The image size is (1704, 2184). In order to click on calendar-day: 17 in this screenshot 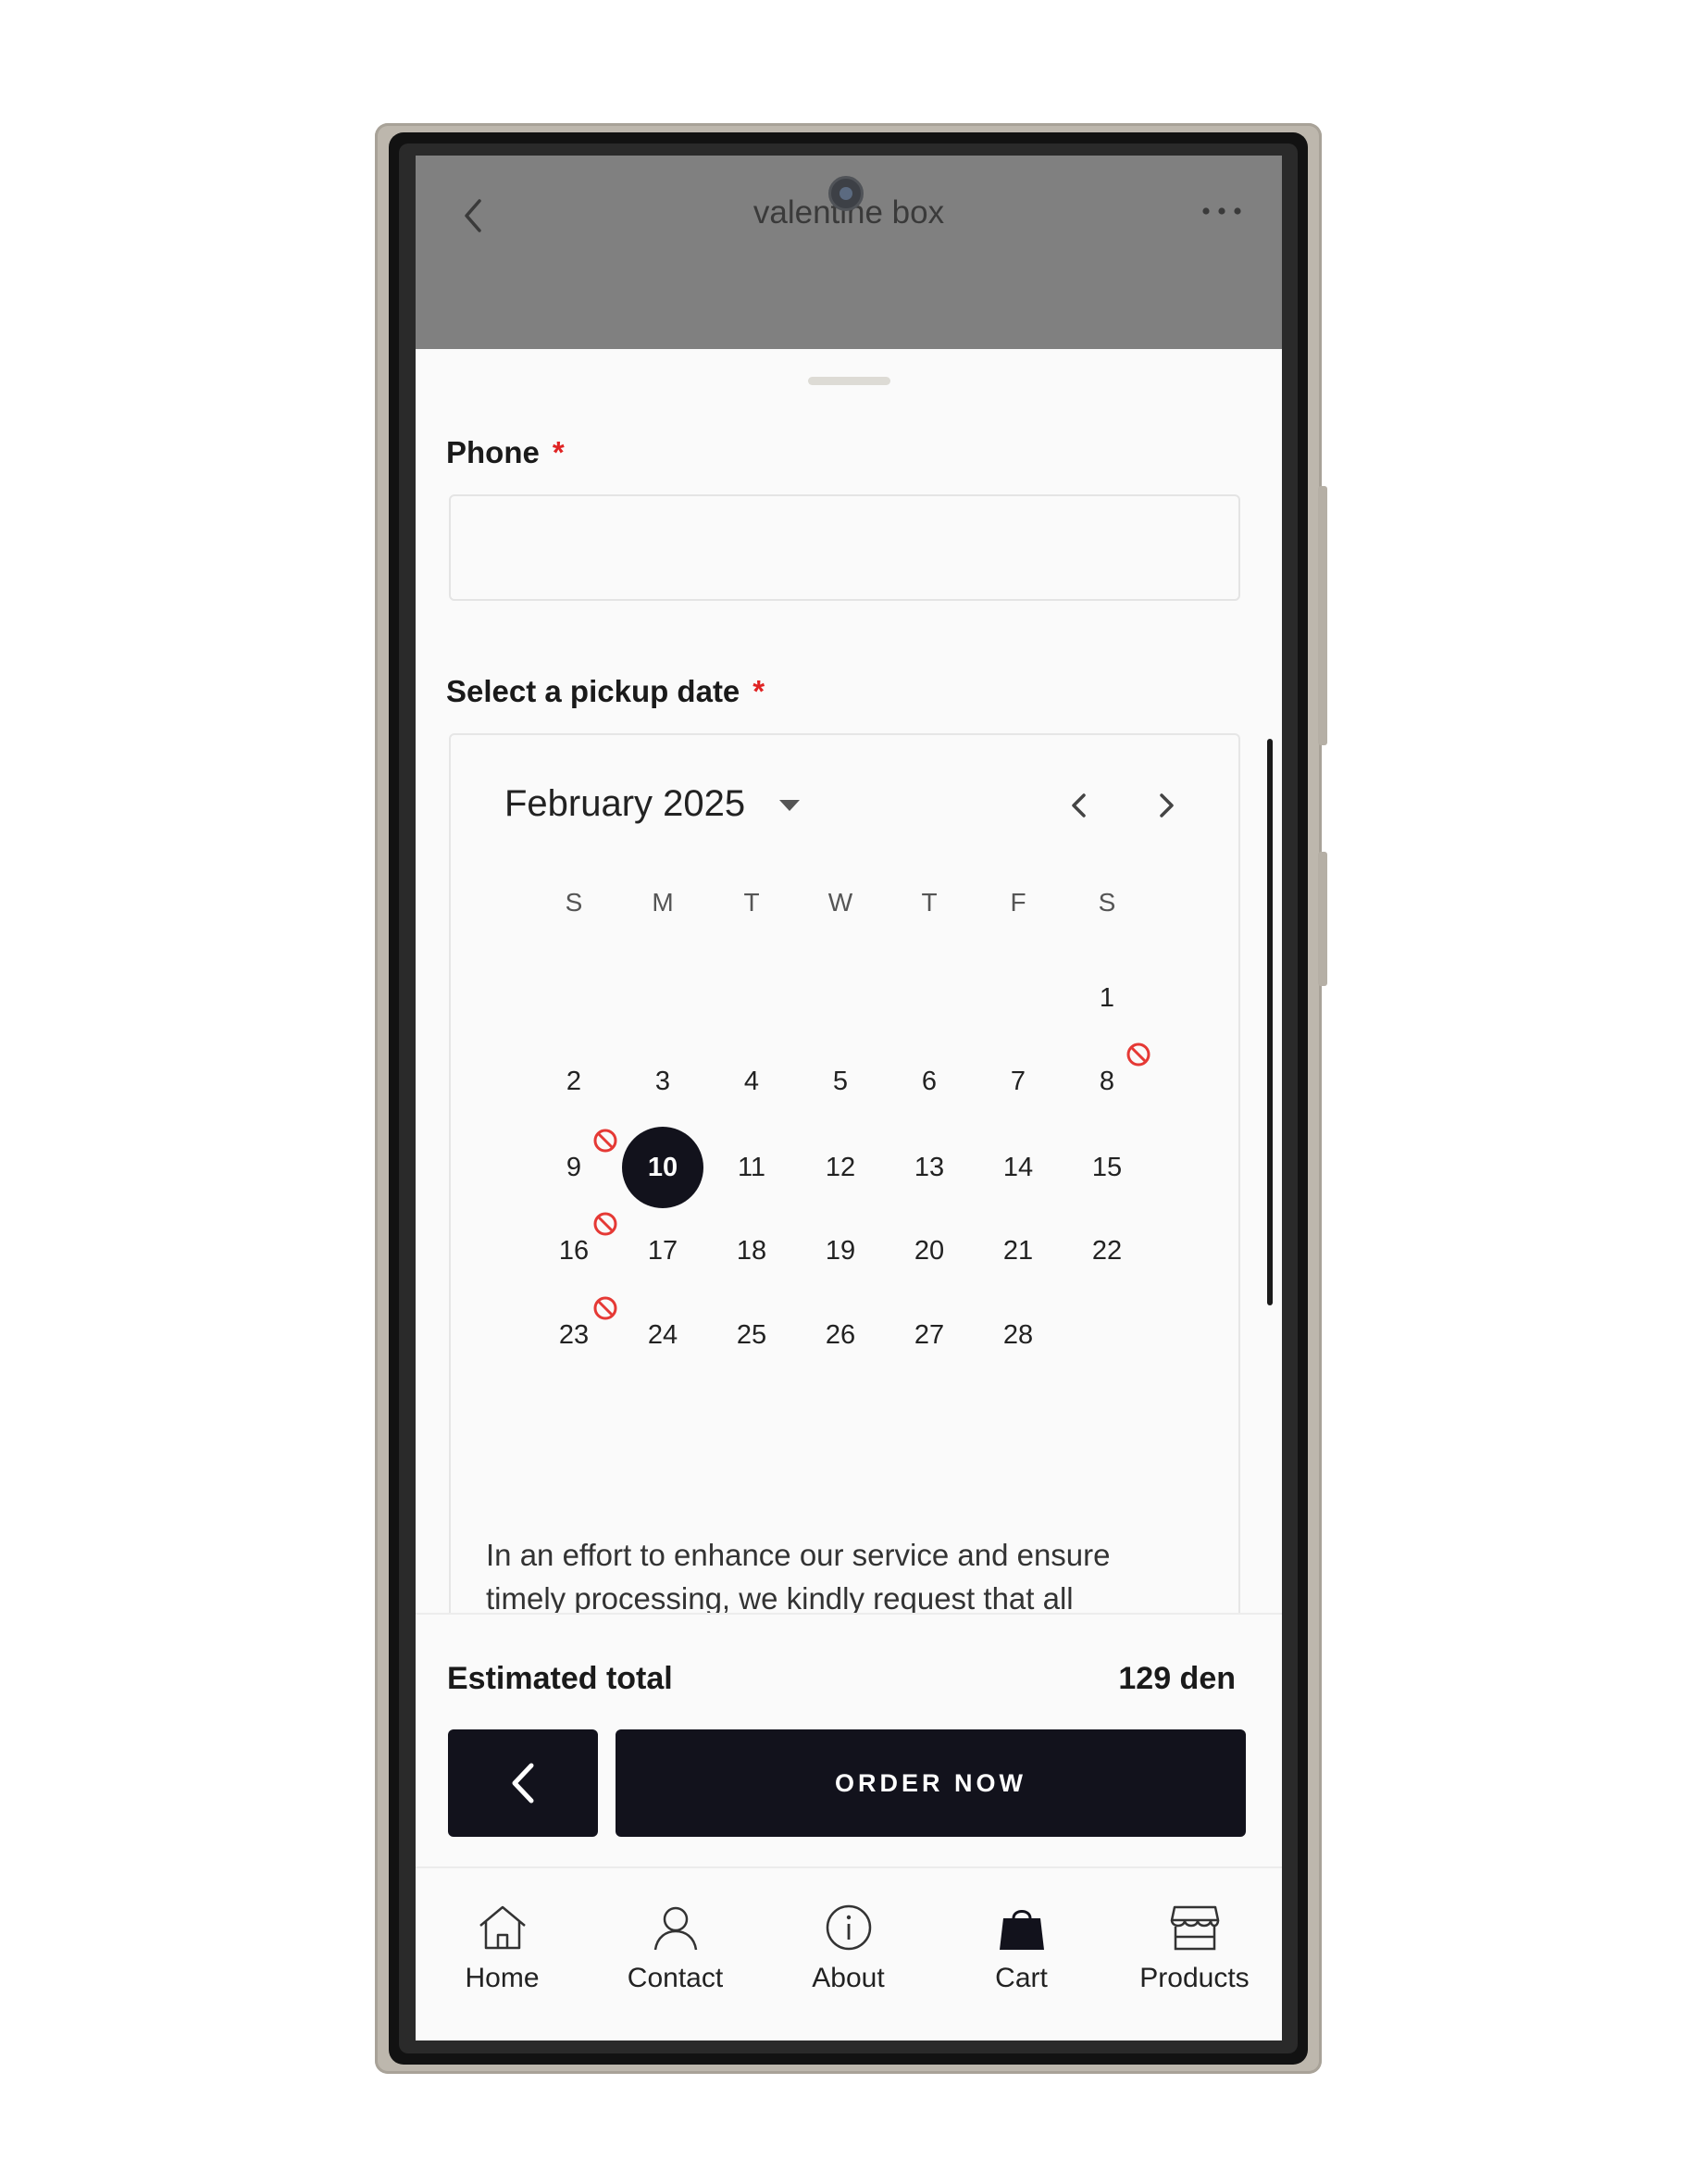, I will do `click(662, 1251)`.